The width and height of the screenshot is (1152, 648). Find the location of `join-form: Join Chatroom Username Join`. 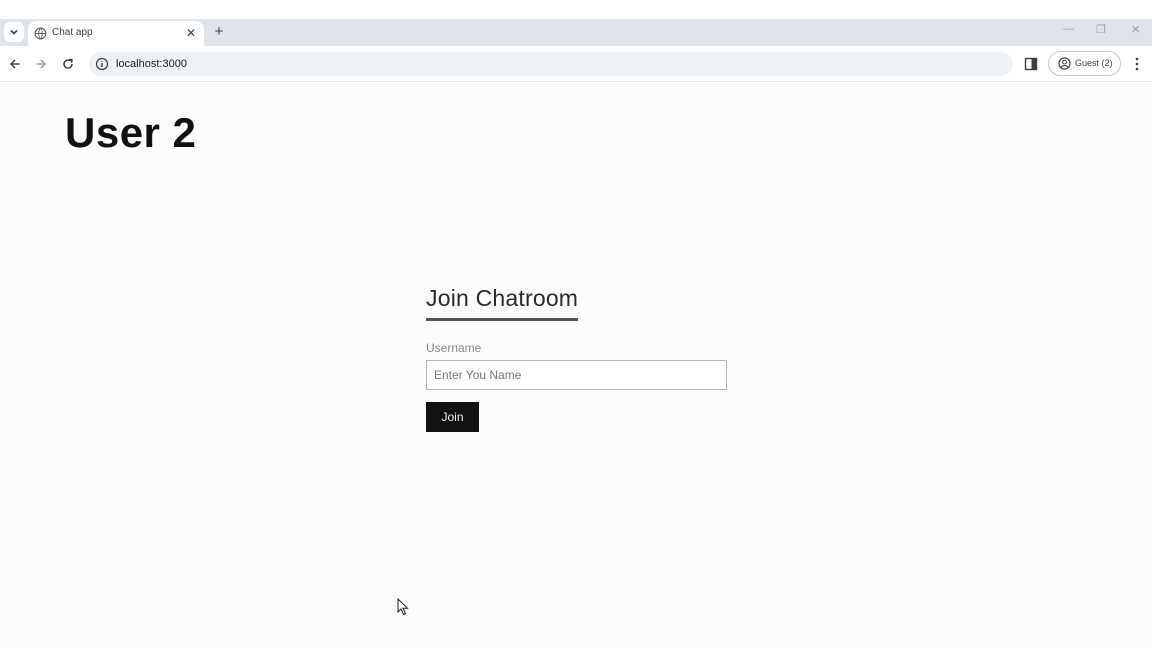

join-form: Join Chatroom Username Join is located at coordinates (577, 358).